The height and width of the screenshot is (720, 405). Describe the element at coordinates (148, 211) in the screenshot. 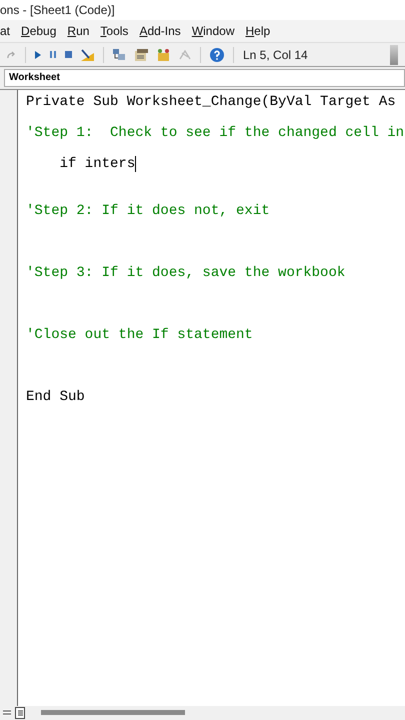

I see `code-line: 'Step 2: If it does not, exit` at that location.